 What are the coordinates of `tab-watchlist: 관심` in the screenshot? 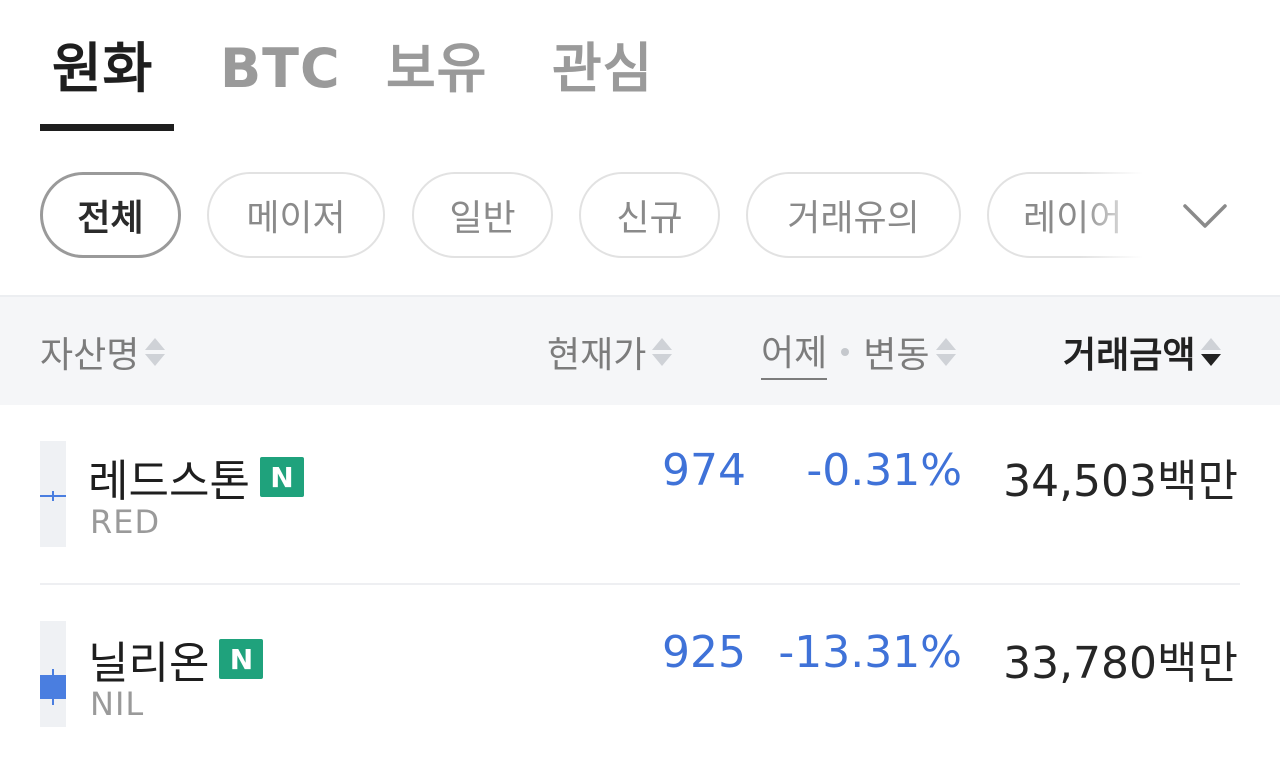 It's located at (602, 69).